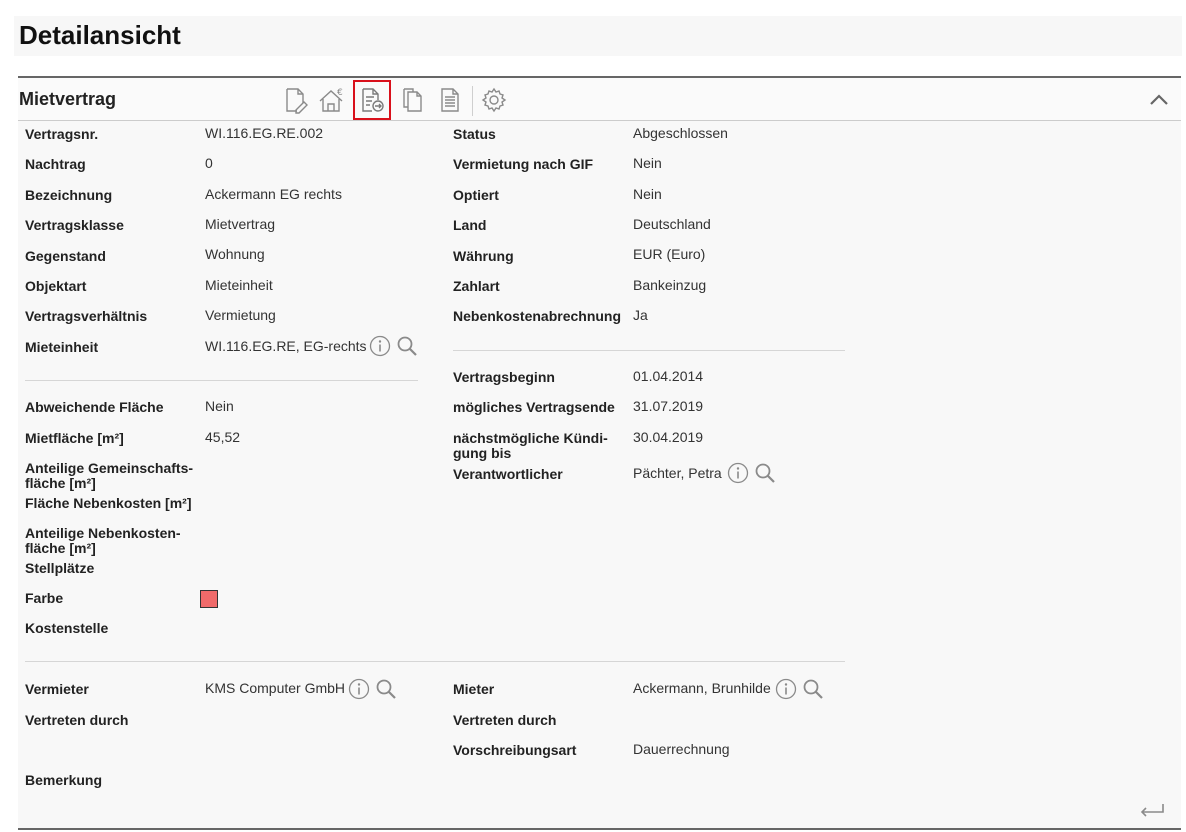  Describe the element at coordinates (677, 473) in the screenshot. I see `value-verantwortlicher: Pächter, Petra` at that location.